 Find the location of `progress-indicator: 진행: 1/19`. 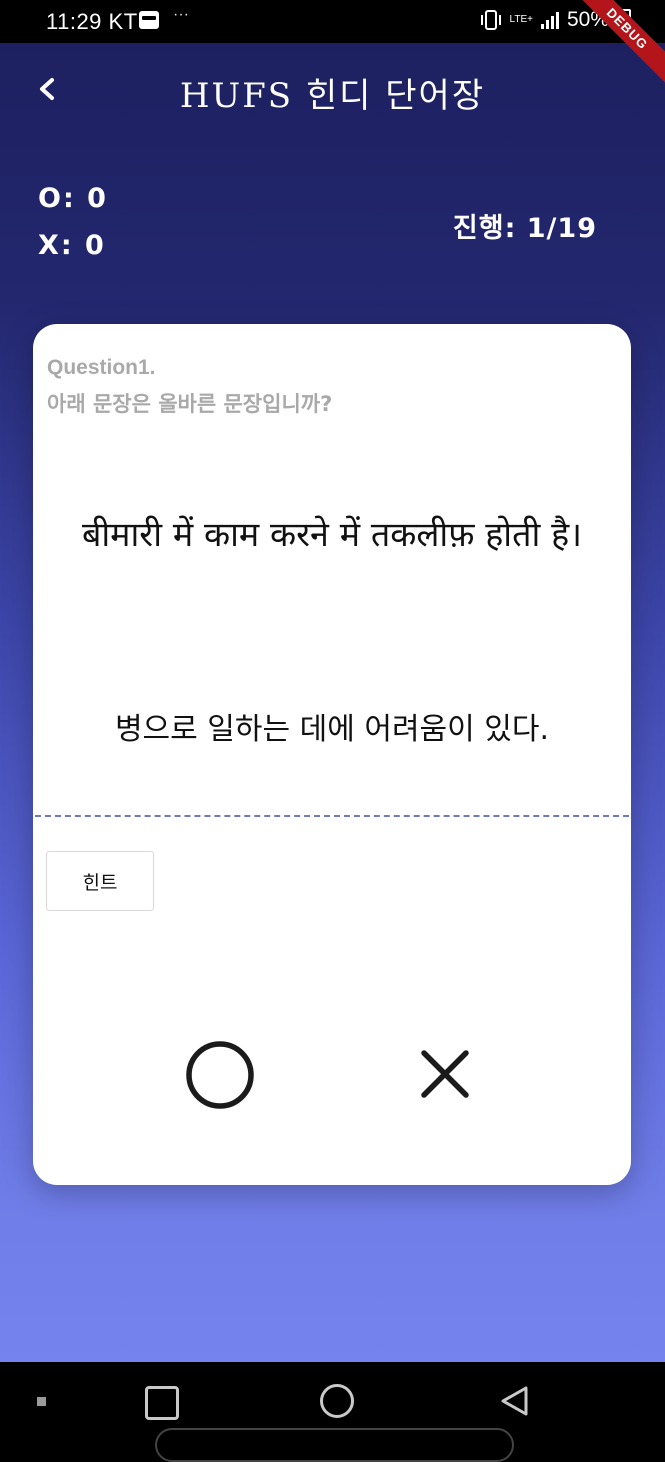

progress-indicator: 진행: 1/19 is located at coordinates (524, 228).